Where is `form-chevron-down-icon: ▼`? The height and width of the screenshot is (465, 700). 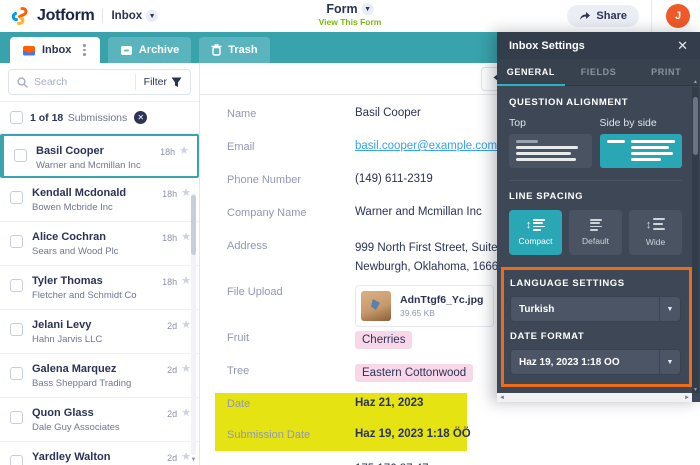 form-chevron-down-icon: ▼ is located at coordinates (367, 9).